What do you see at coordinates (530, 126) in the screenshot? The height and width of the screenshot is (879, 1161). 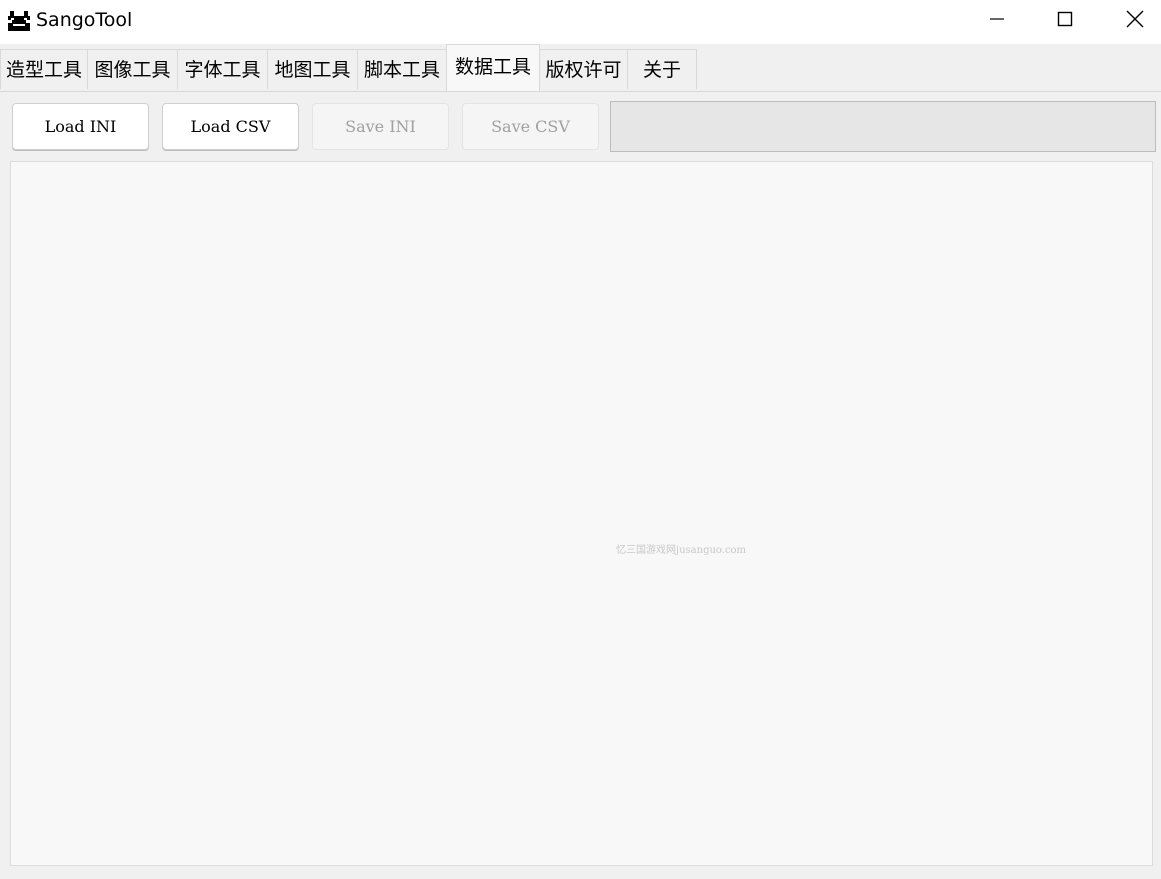 I see `save-csv-button: Save CSV` at bounding box center [530, 126].